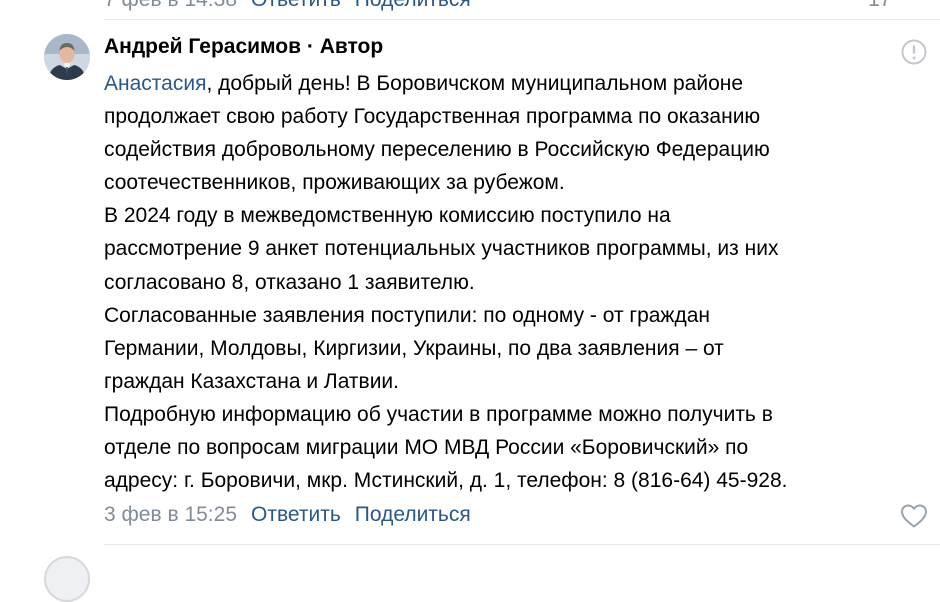 The image size is (940, 602). I want to click on comment-line: граждан Казахстана и Латвии., so click(251, 381).